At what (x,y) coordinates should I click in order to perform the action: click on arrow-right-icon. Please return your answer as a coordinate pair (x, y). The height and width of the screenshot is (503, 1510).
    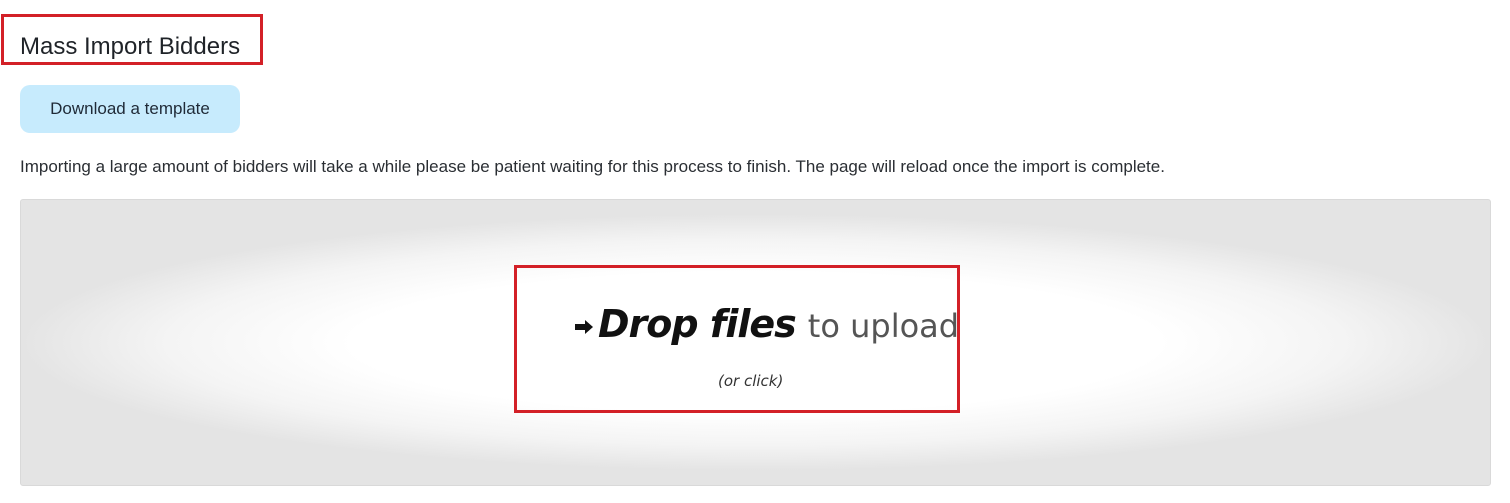
    Looking at the image, I should click on (584, 327).